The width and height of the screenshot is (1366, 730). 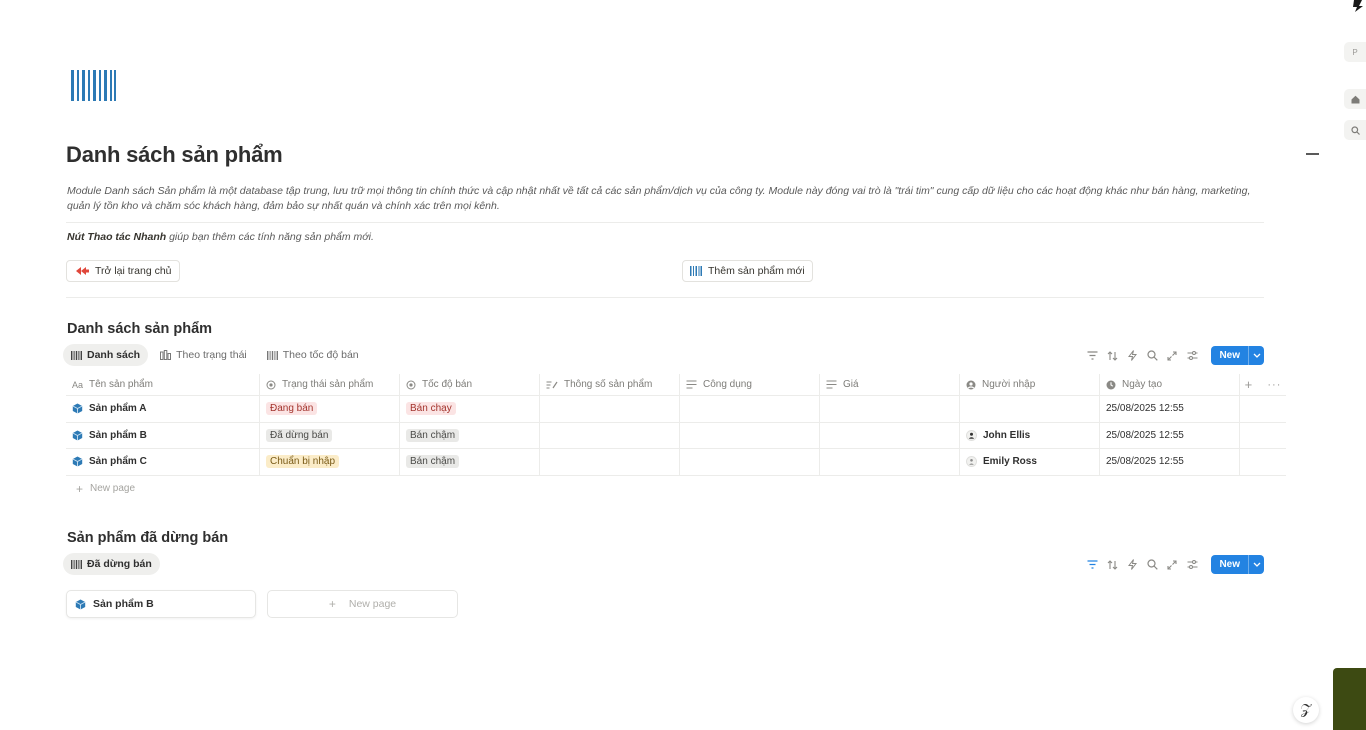 I want to click on view-tabs: Đã dừng bán, so click(x=111, y=564).